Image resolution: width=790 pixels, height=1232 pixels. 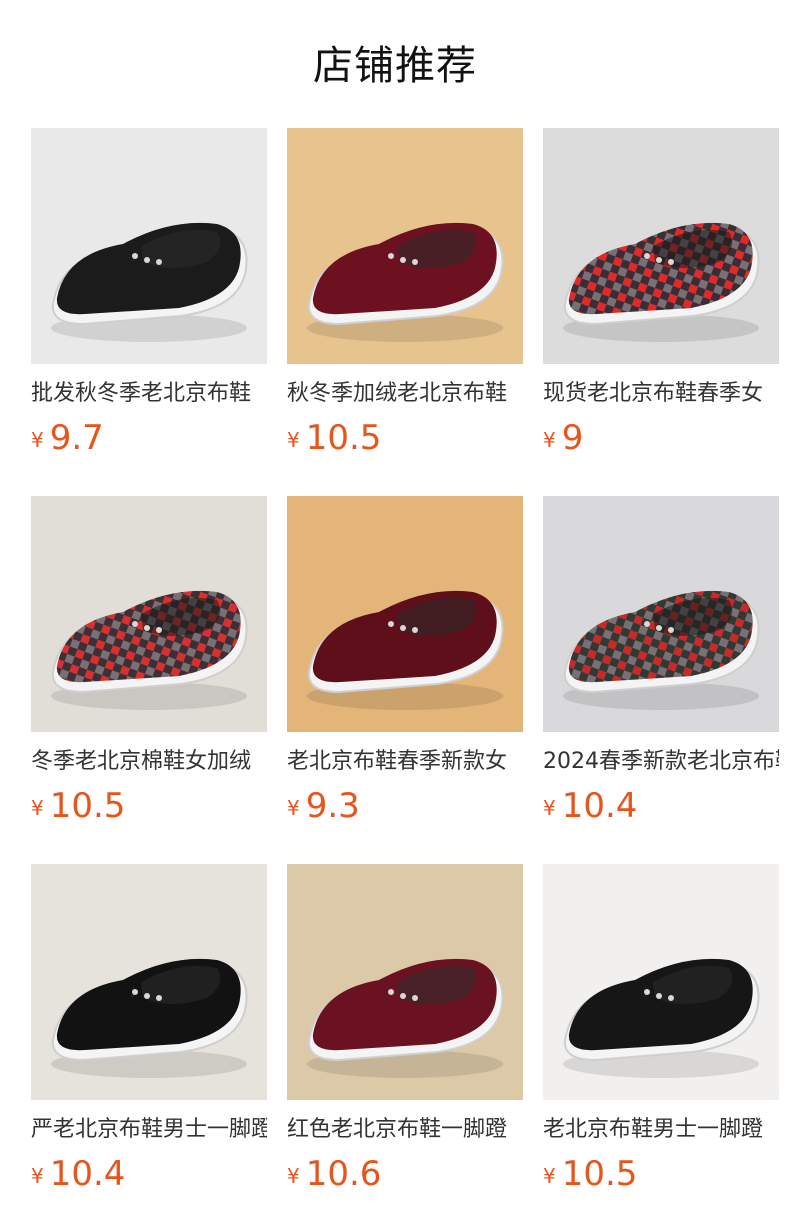 What do you see at coordinates (661, 394) in the screenshot?
I see `product-name: 现货老北京布鞋春季女` at bounding box center [661, 394].